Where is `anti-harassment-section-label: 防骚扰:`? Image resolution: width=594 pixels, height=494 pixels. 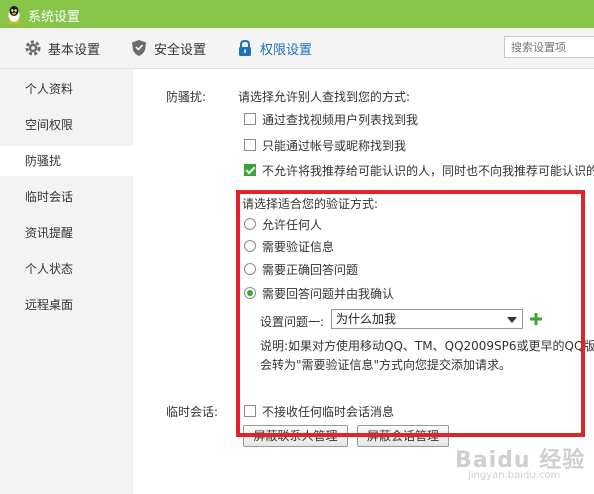 anti-harassment-section-label: 防骚扰: is located at coordinates (186, 97).